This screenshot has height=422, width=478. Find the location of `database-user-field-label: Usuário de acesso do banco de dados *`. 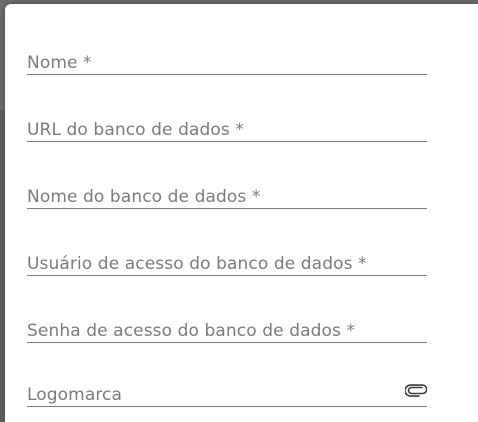

database-user-field-label: Usuário de acesso do banco de dados * is located at coordinates (197, 264).